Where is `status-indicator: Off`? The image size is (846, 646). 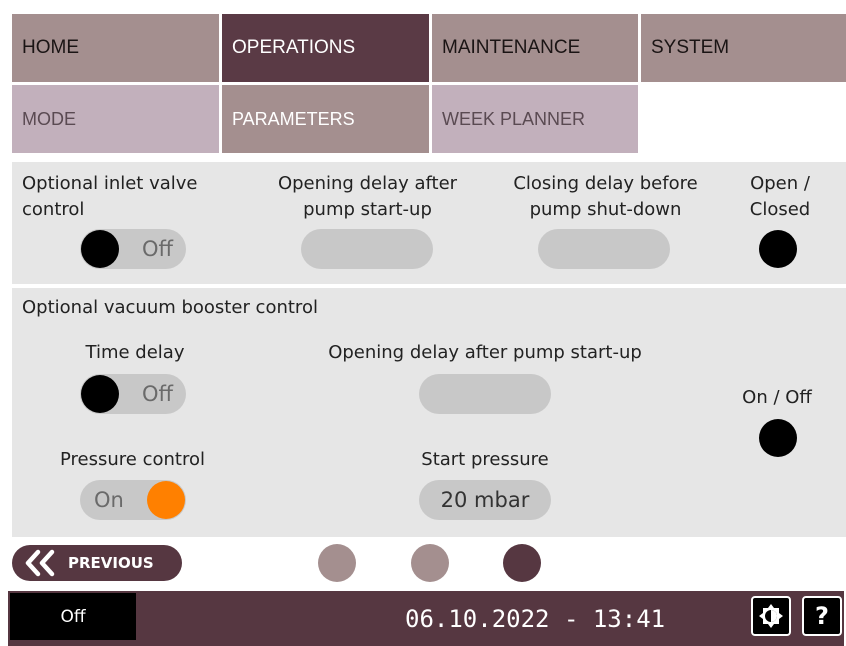
status-indicator: Off is located at coordinates (73, 616).